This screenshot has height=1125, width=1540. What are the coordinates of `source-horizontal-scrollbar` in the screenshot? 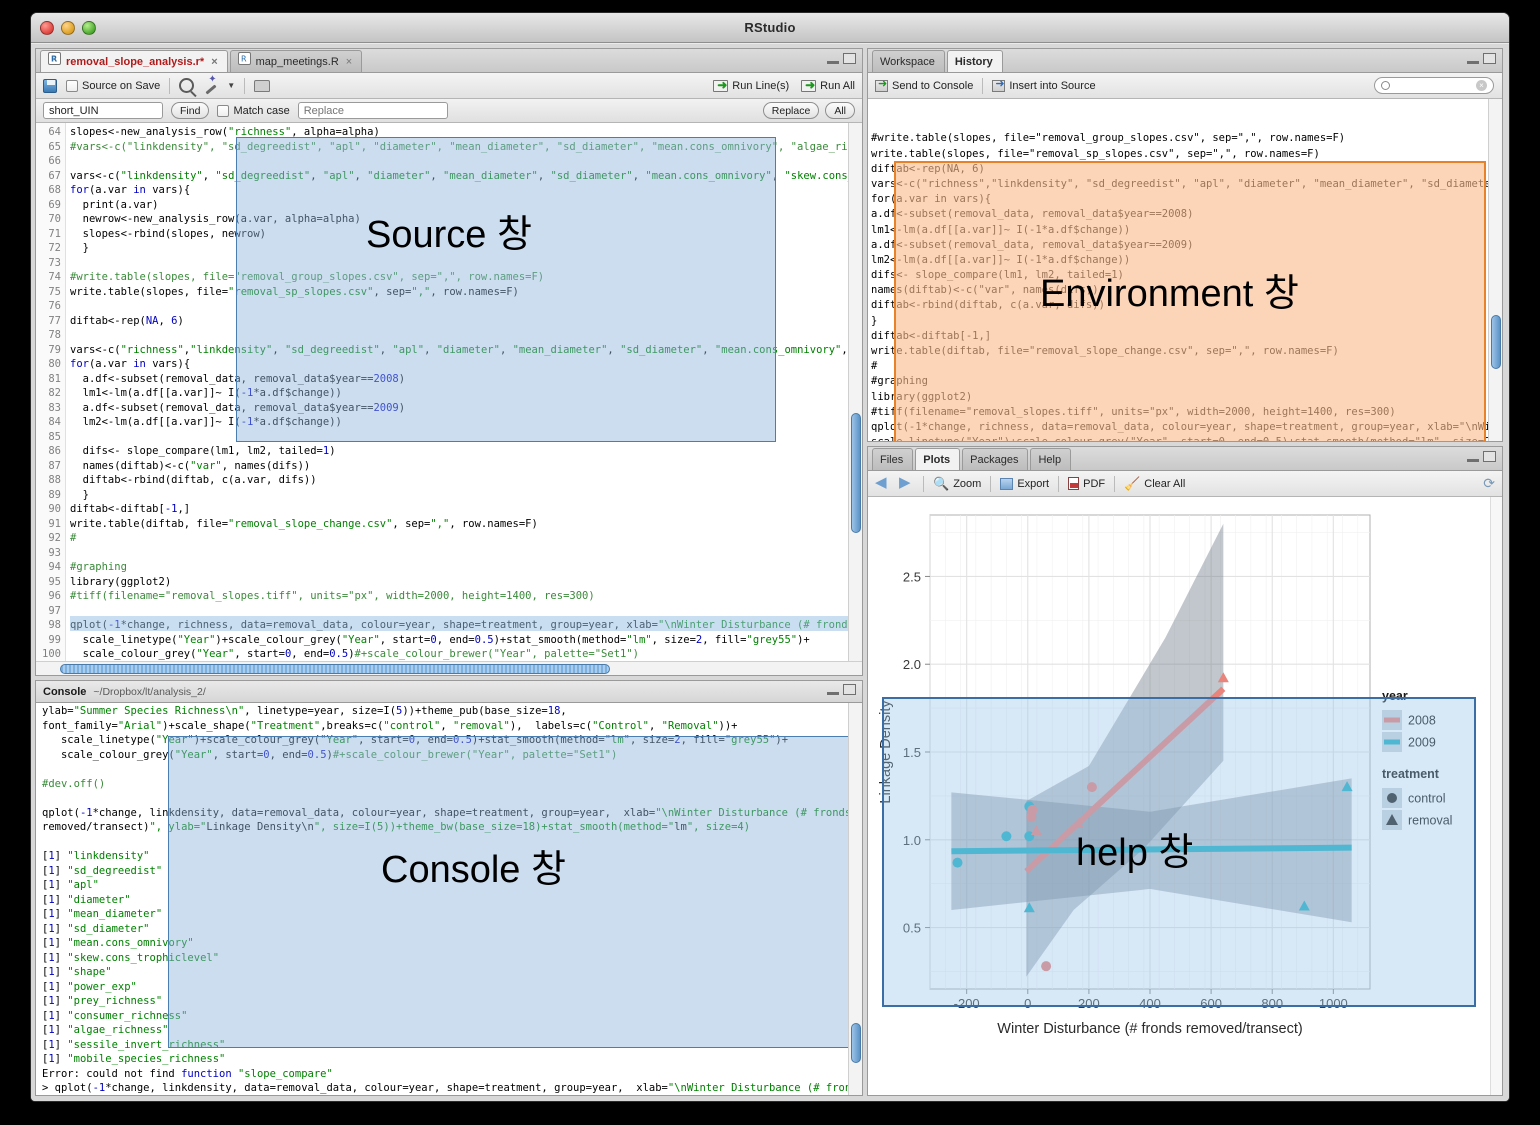 It's located at (449, 668).